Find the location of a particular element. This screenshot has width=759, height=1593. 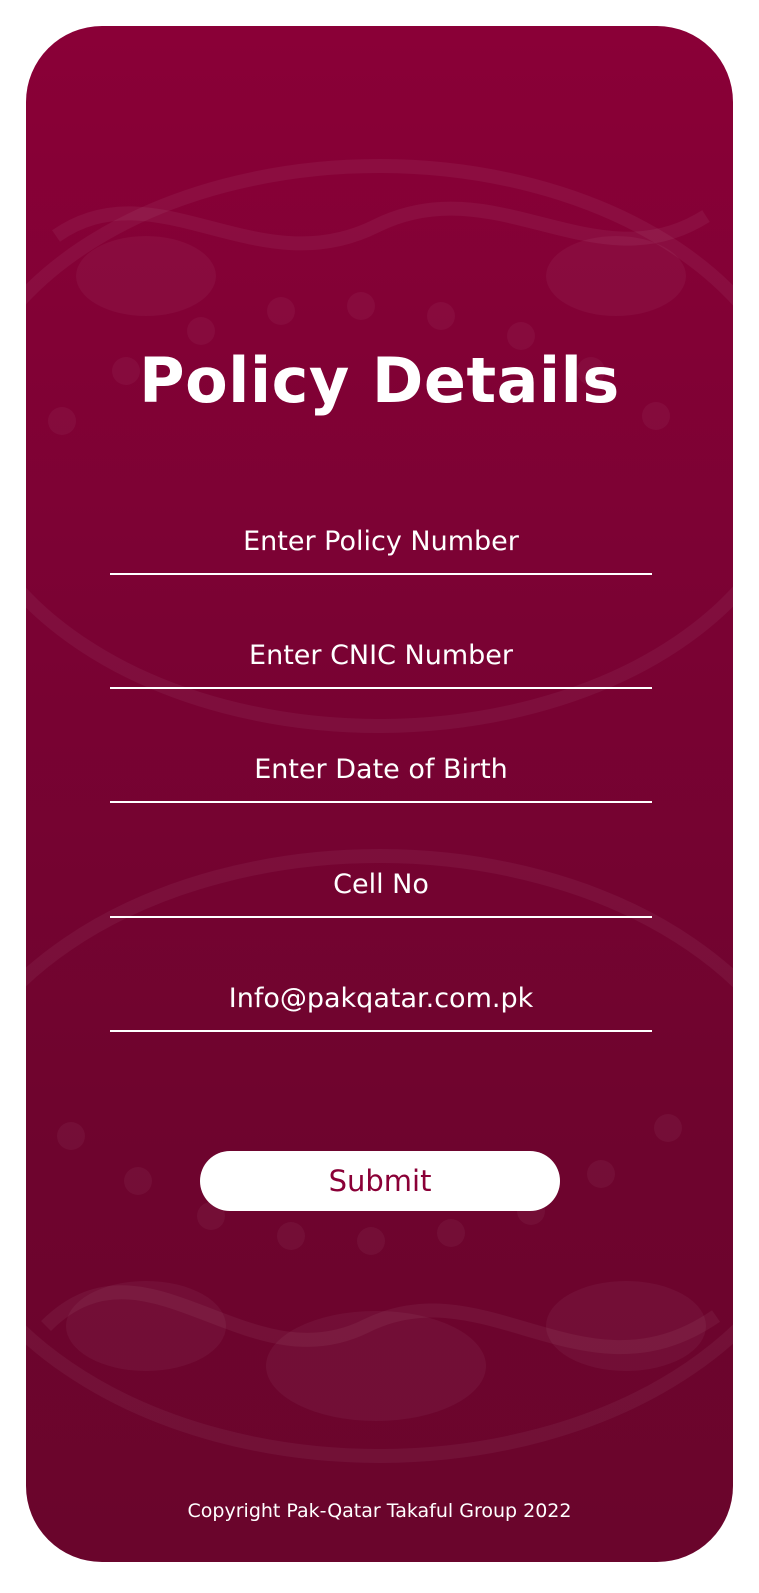

cnic-number-underline is located at coordinates (381, 688).